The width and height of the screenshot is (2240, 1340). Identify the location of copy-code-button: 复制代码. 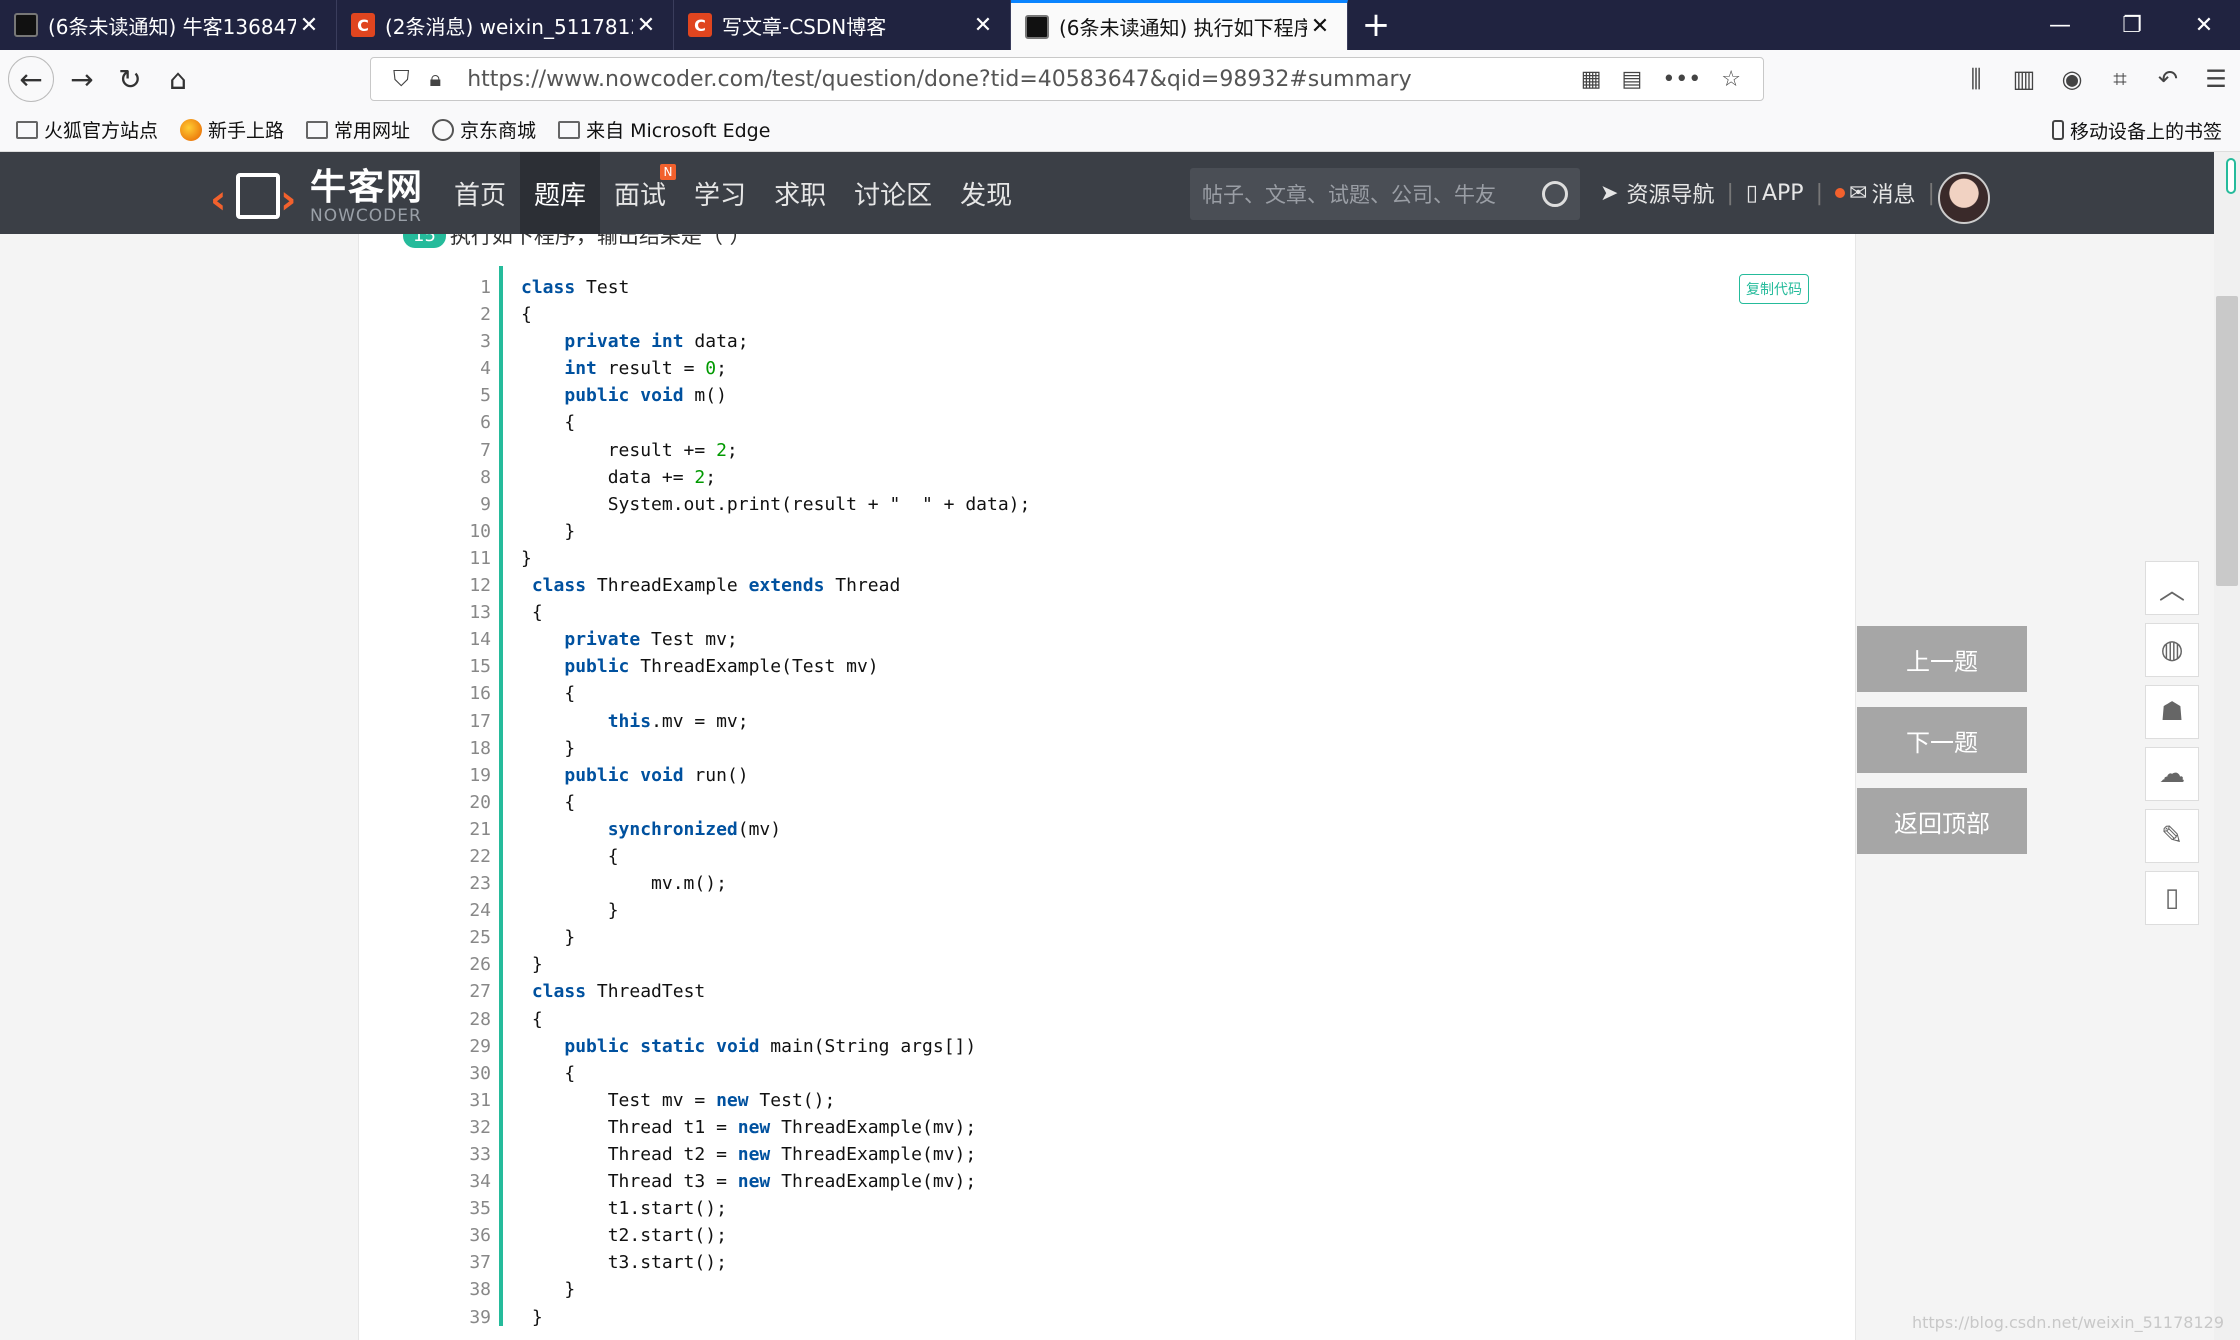
(1774, 289).